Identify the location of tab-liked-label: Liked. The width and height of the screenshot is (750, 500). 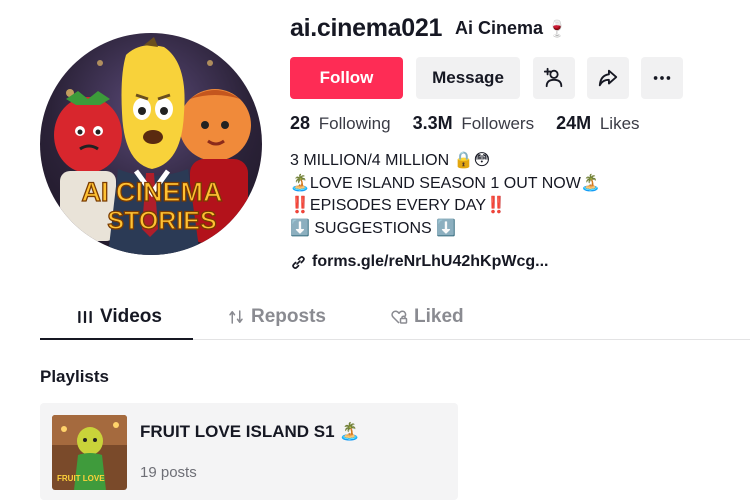
(439, 316).